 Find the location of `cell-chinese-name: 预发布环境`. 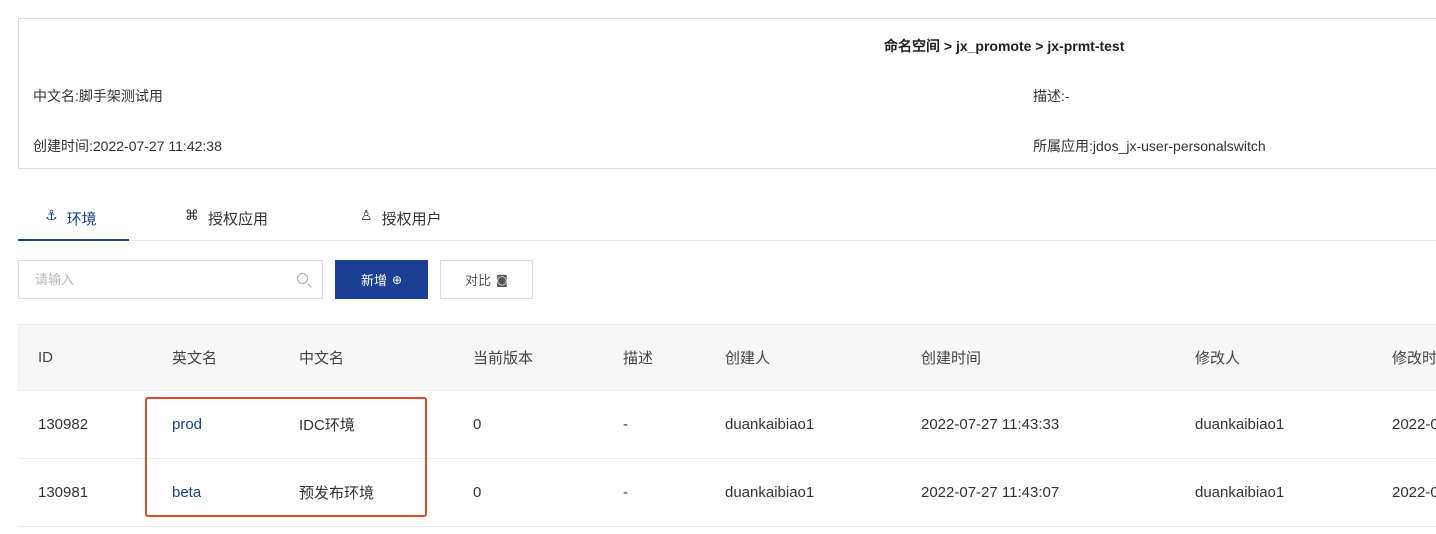

cell-chinese-name: 预发布环境 is located at coordinates (337, 493).